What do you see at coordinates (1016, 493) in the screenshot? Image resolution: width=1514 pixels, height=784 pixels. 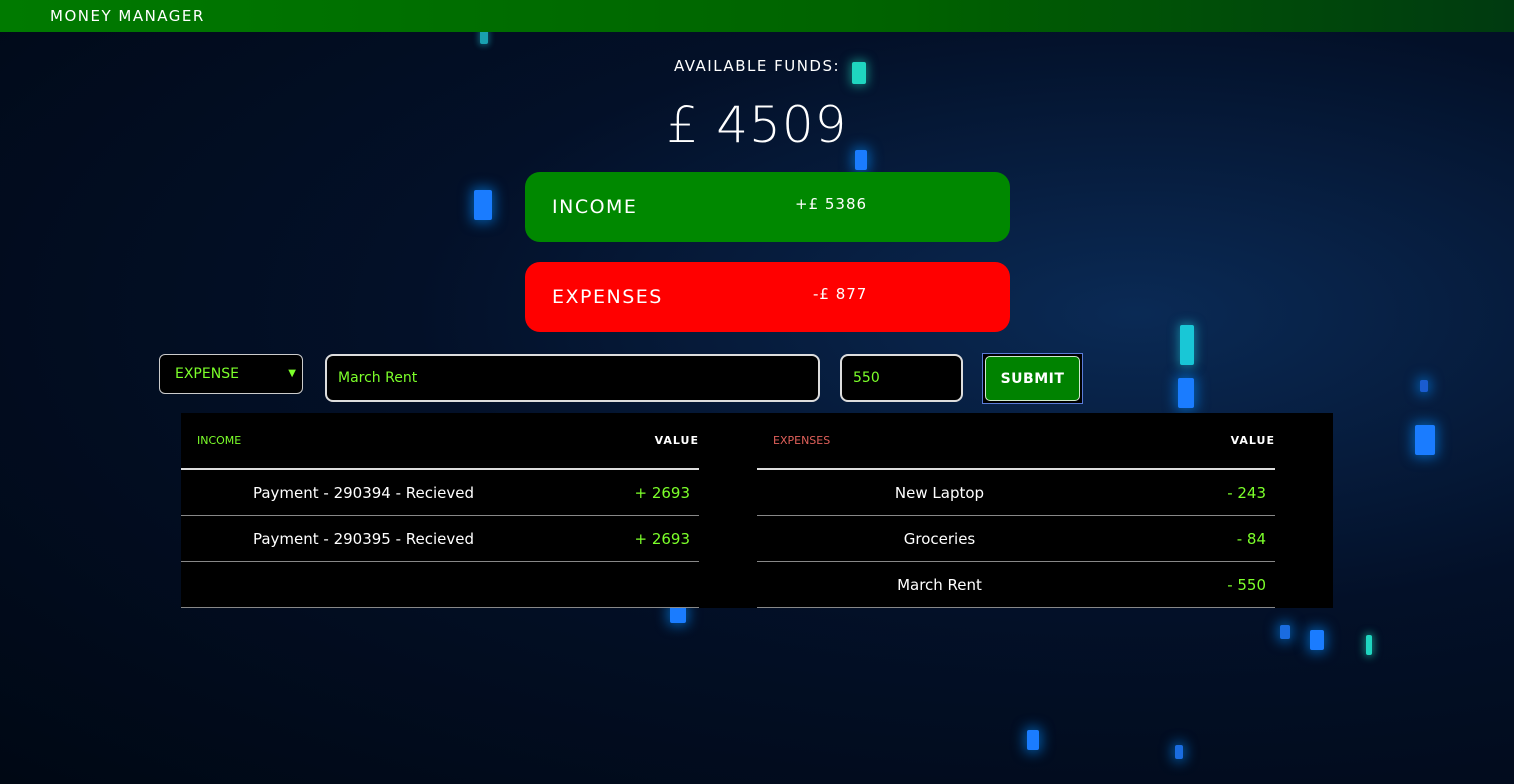 I see `table-row: New Laptop - 243` at bounding box center [1016, 493].